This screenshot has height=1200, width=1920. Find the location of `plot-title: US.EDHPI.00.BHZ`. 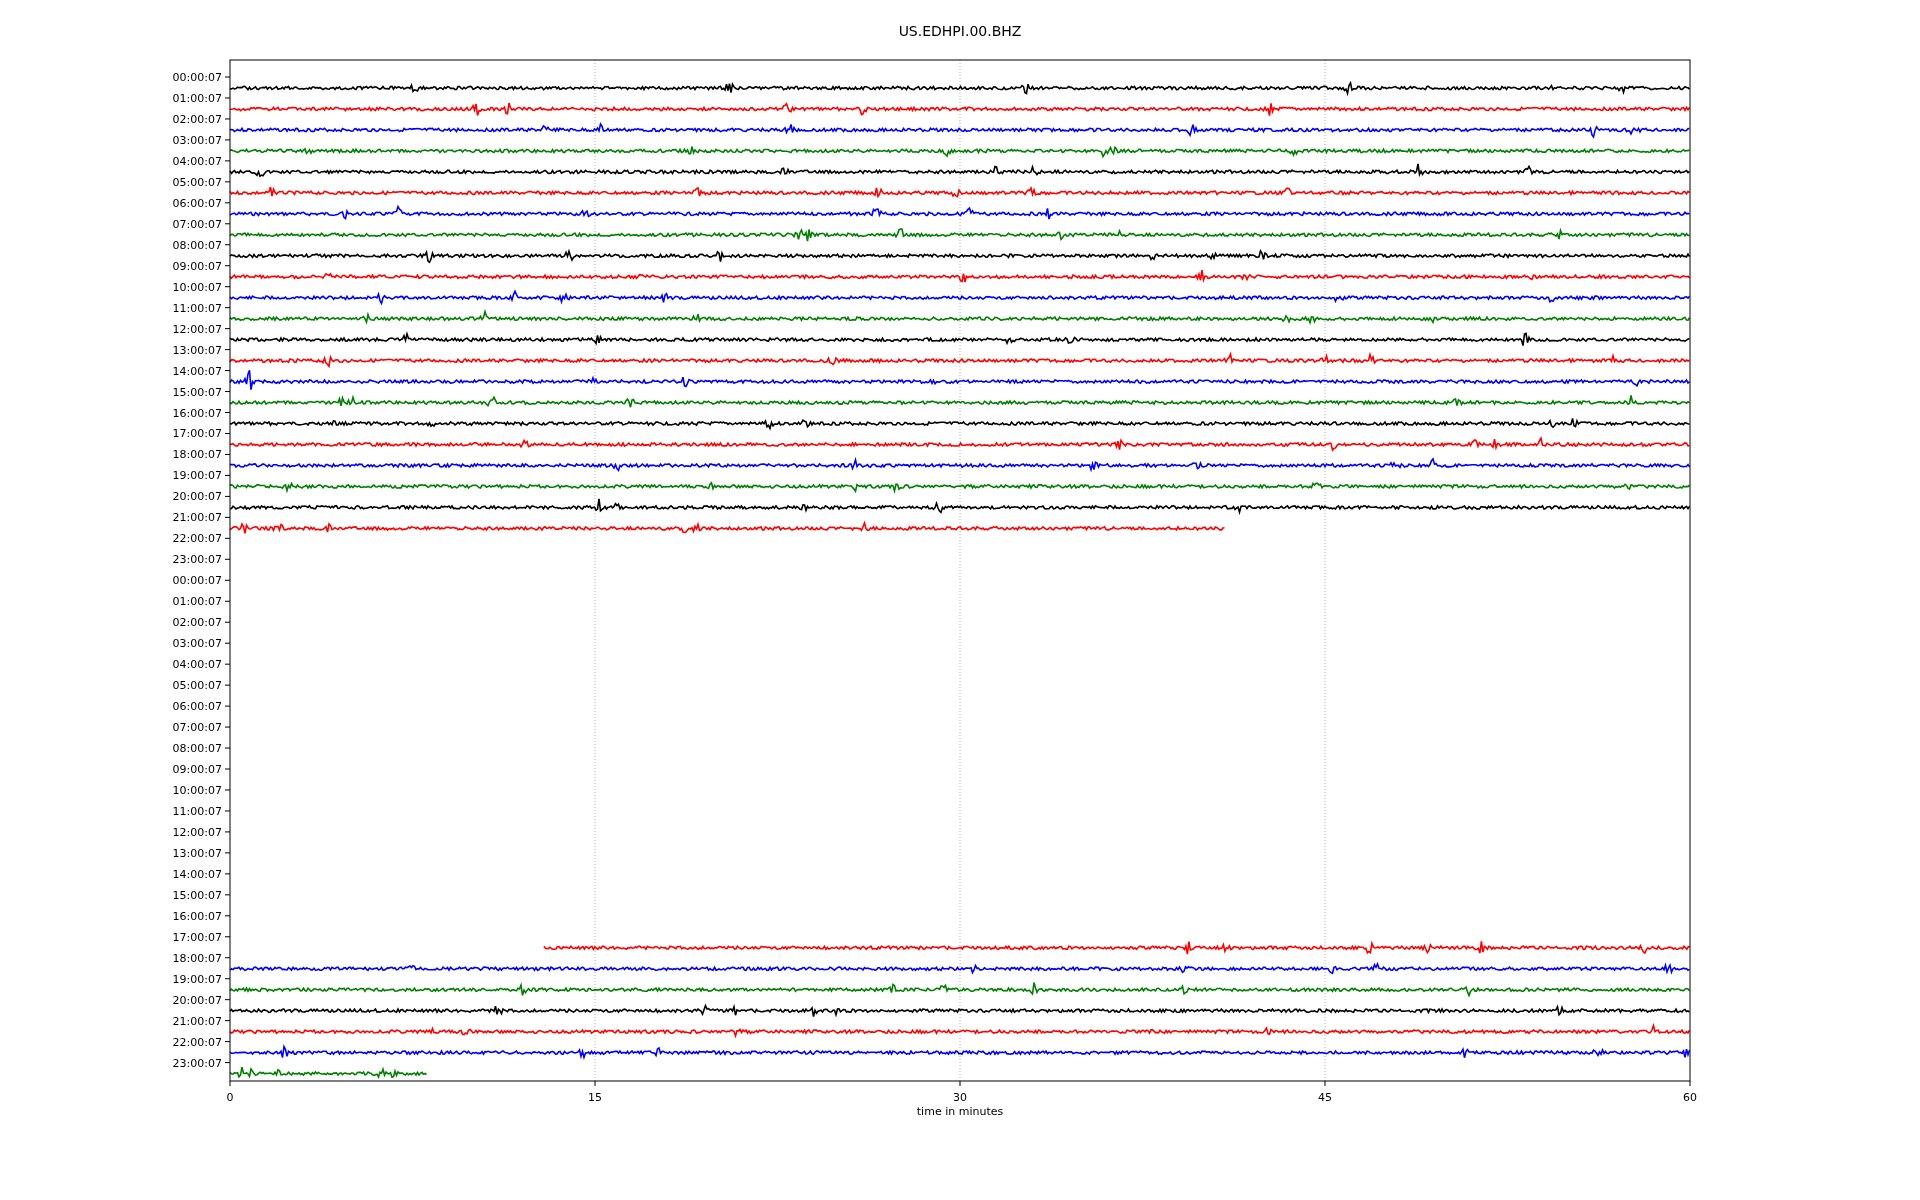

plot-title: US.EDHPI.00.BHZ is located at coordinates (960, 31).